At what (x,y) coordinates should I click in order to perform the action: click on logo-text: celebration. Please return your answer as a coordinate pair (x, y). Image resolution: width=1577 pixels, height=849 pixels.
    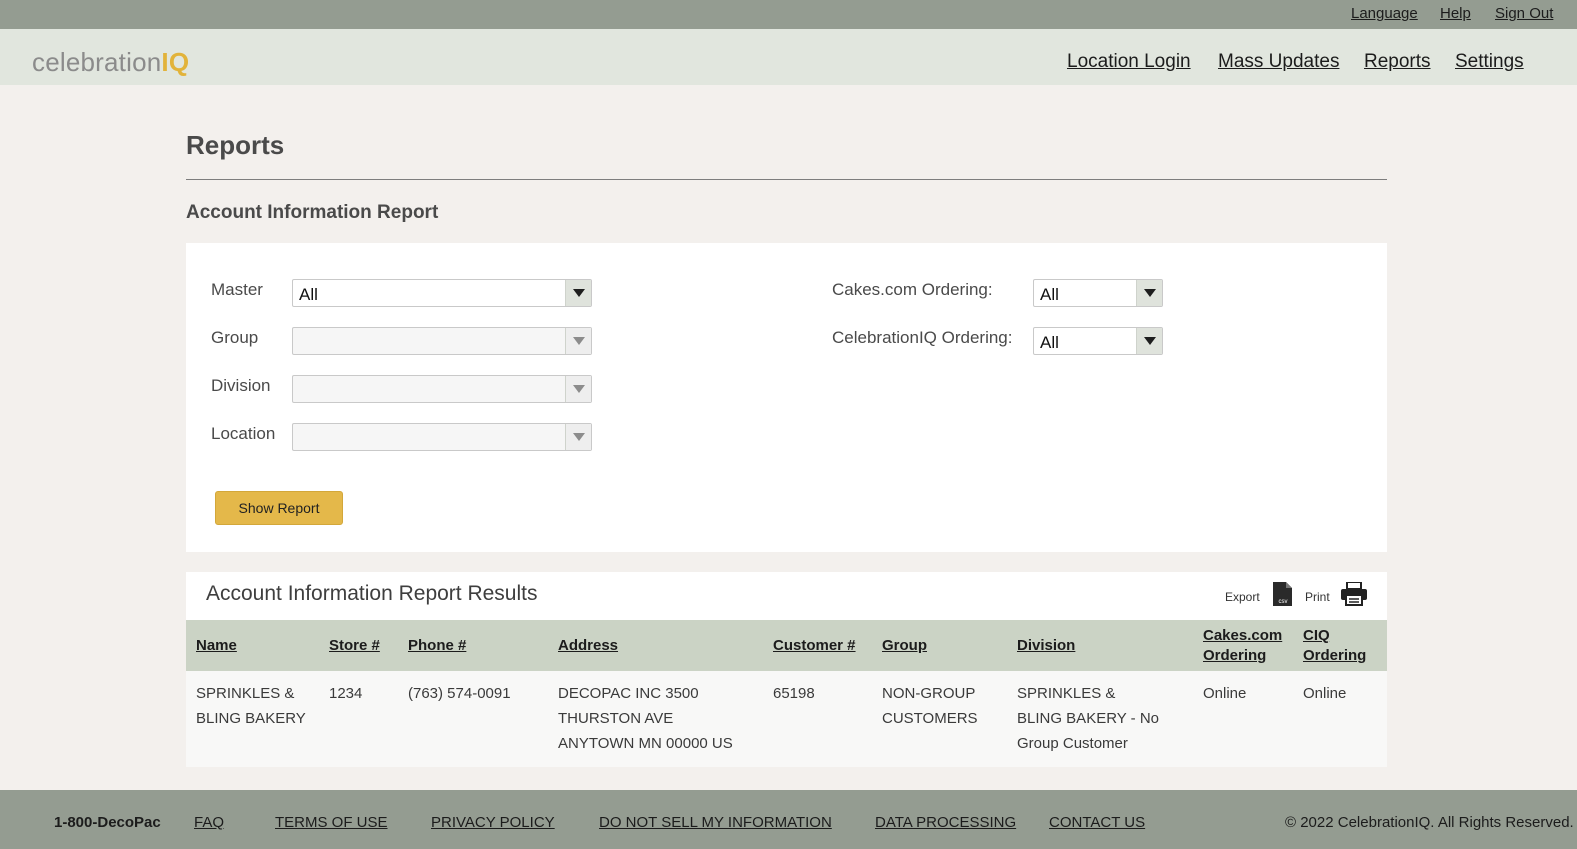
    Looking at the image, I should click on (97, 62).